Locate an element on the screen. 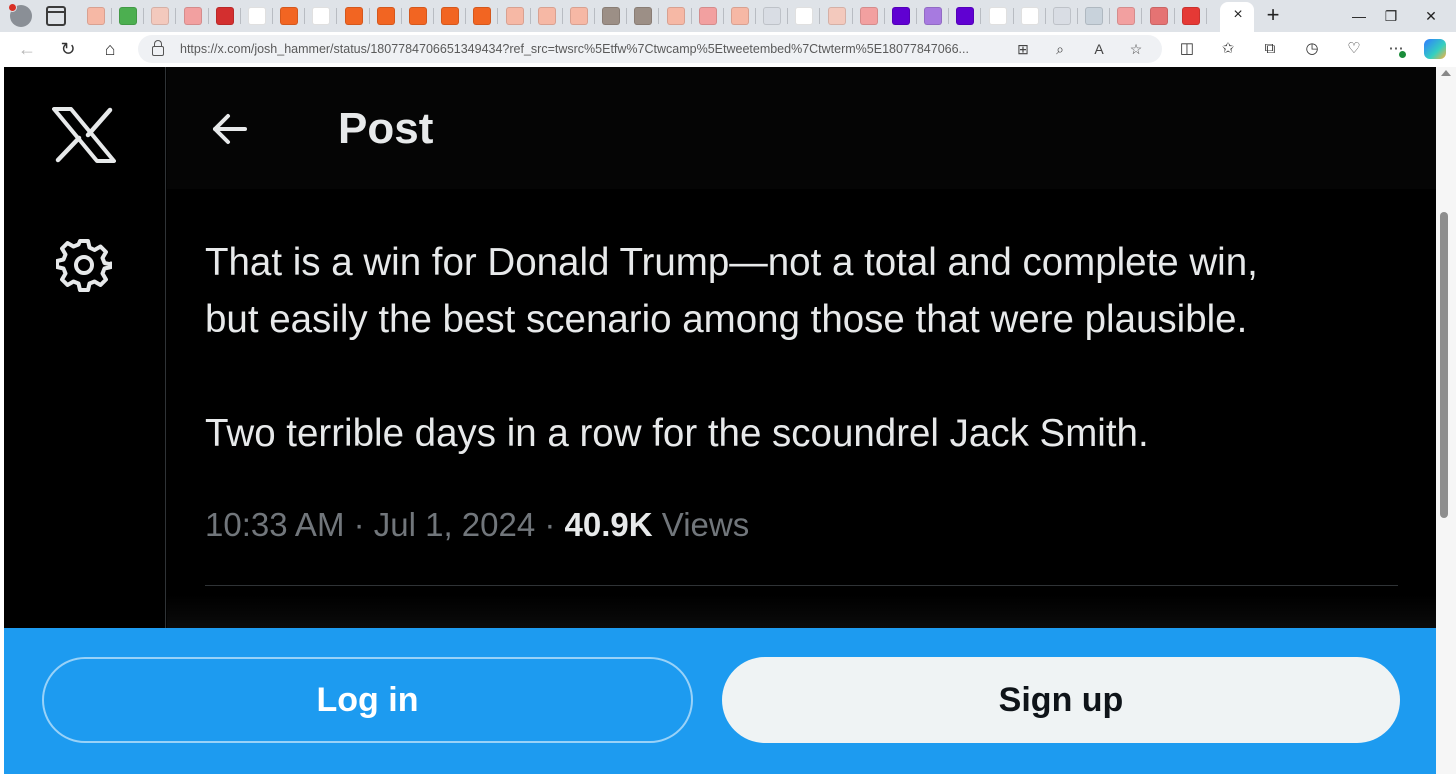  login-button: Log in is located at coordinates (367, 700).